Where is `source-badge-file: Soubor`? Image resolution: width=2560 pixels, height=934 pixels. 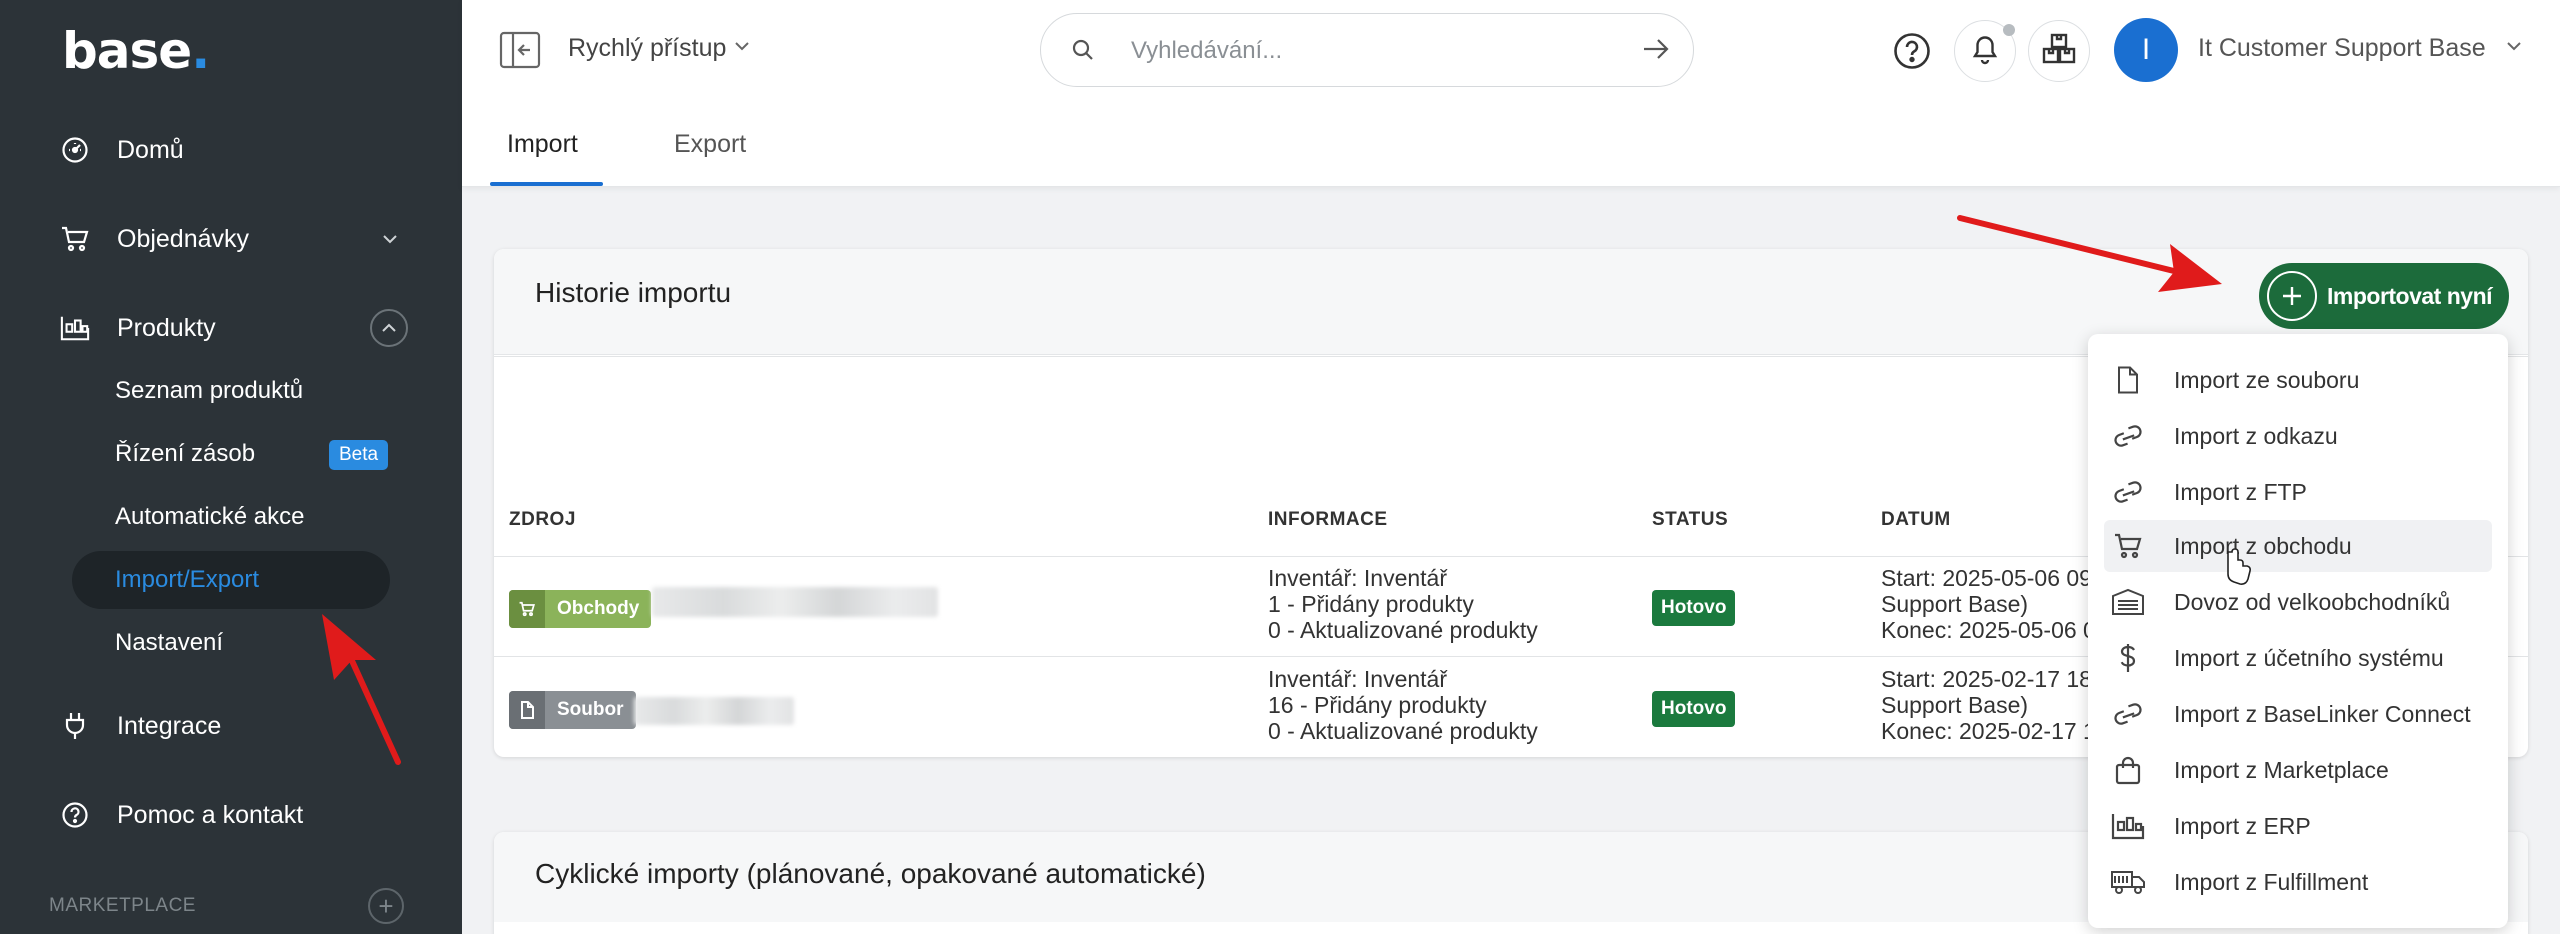 source-badge-file: Soubor is located at coordinates (572, 710).